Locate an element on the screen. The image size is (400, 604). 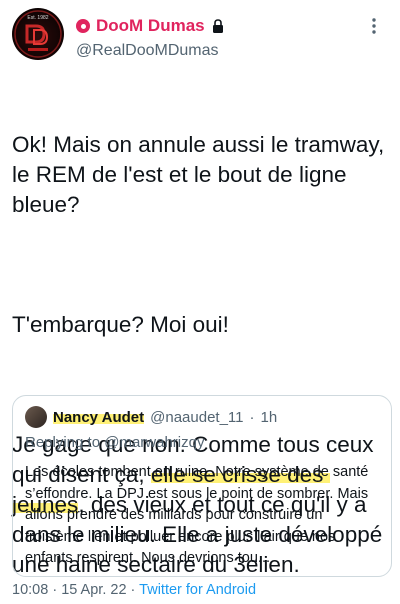
avatar-logo-icon: Est. 1982 is located at coordinates (38, 34).